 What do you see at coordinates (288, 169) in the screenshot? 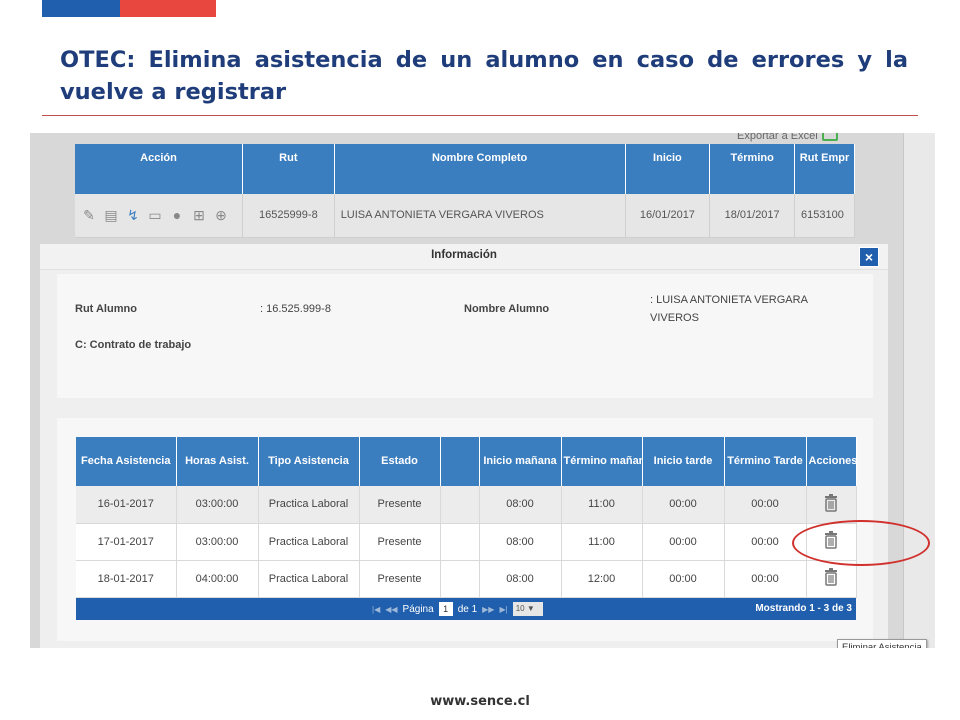
I see `col-rut: Rut` at bounding box center [288, 169].